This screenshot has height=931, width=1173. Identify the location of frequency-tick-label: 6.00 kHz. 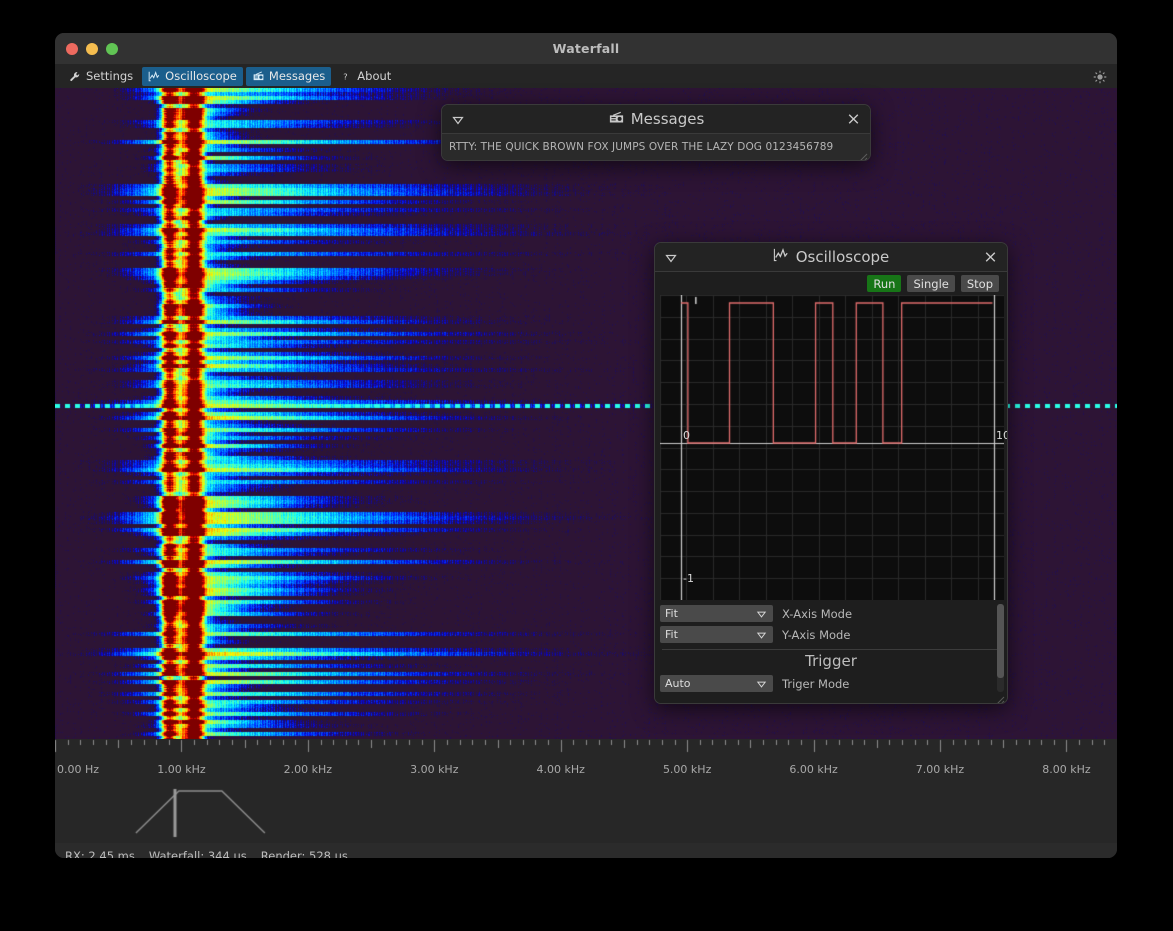
(813, 769).